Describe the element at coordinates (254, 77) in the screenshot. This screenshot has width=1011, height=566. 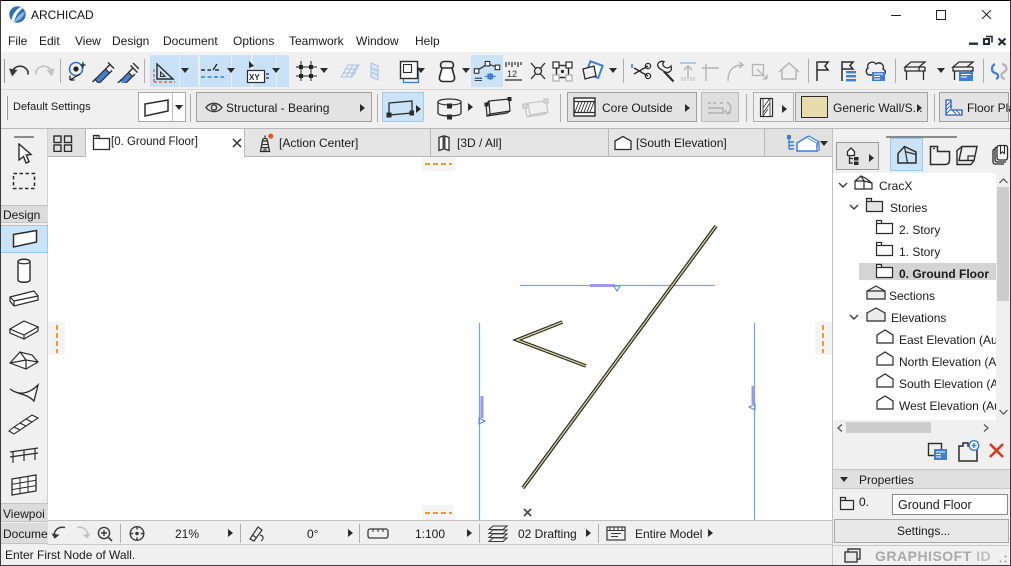
I see `svg-text: XY` at that location.